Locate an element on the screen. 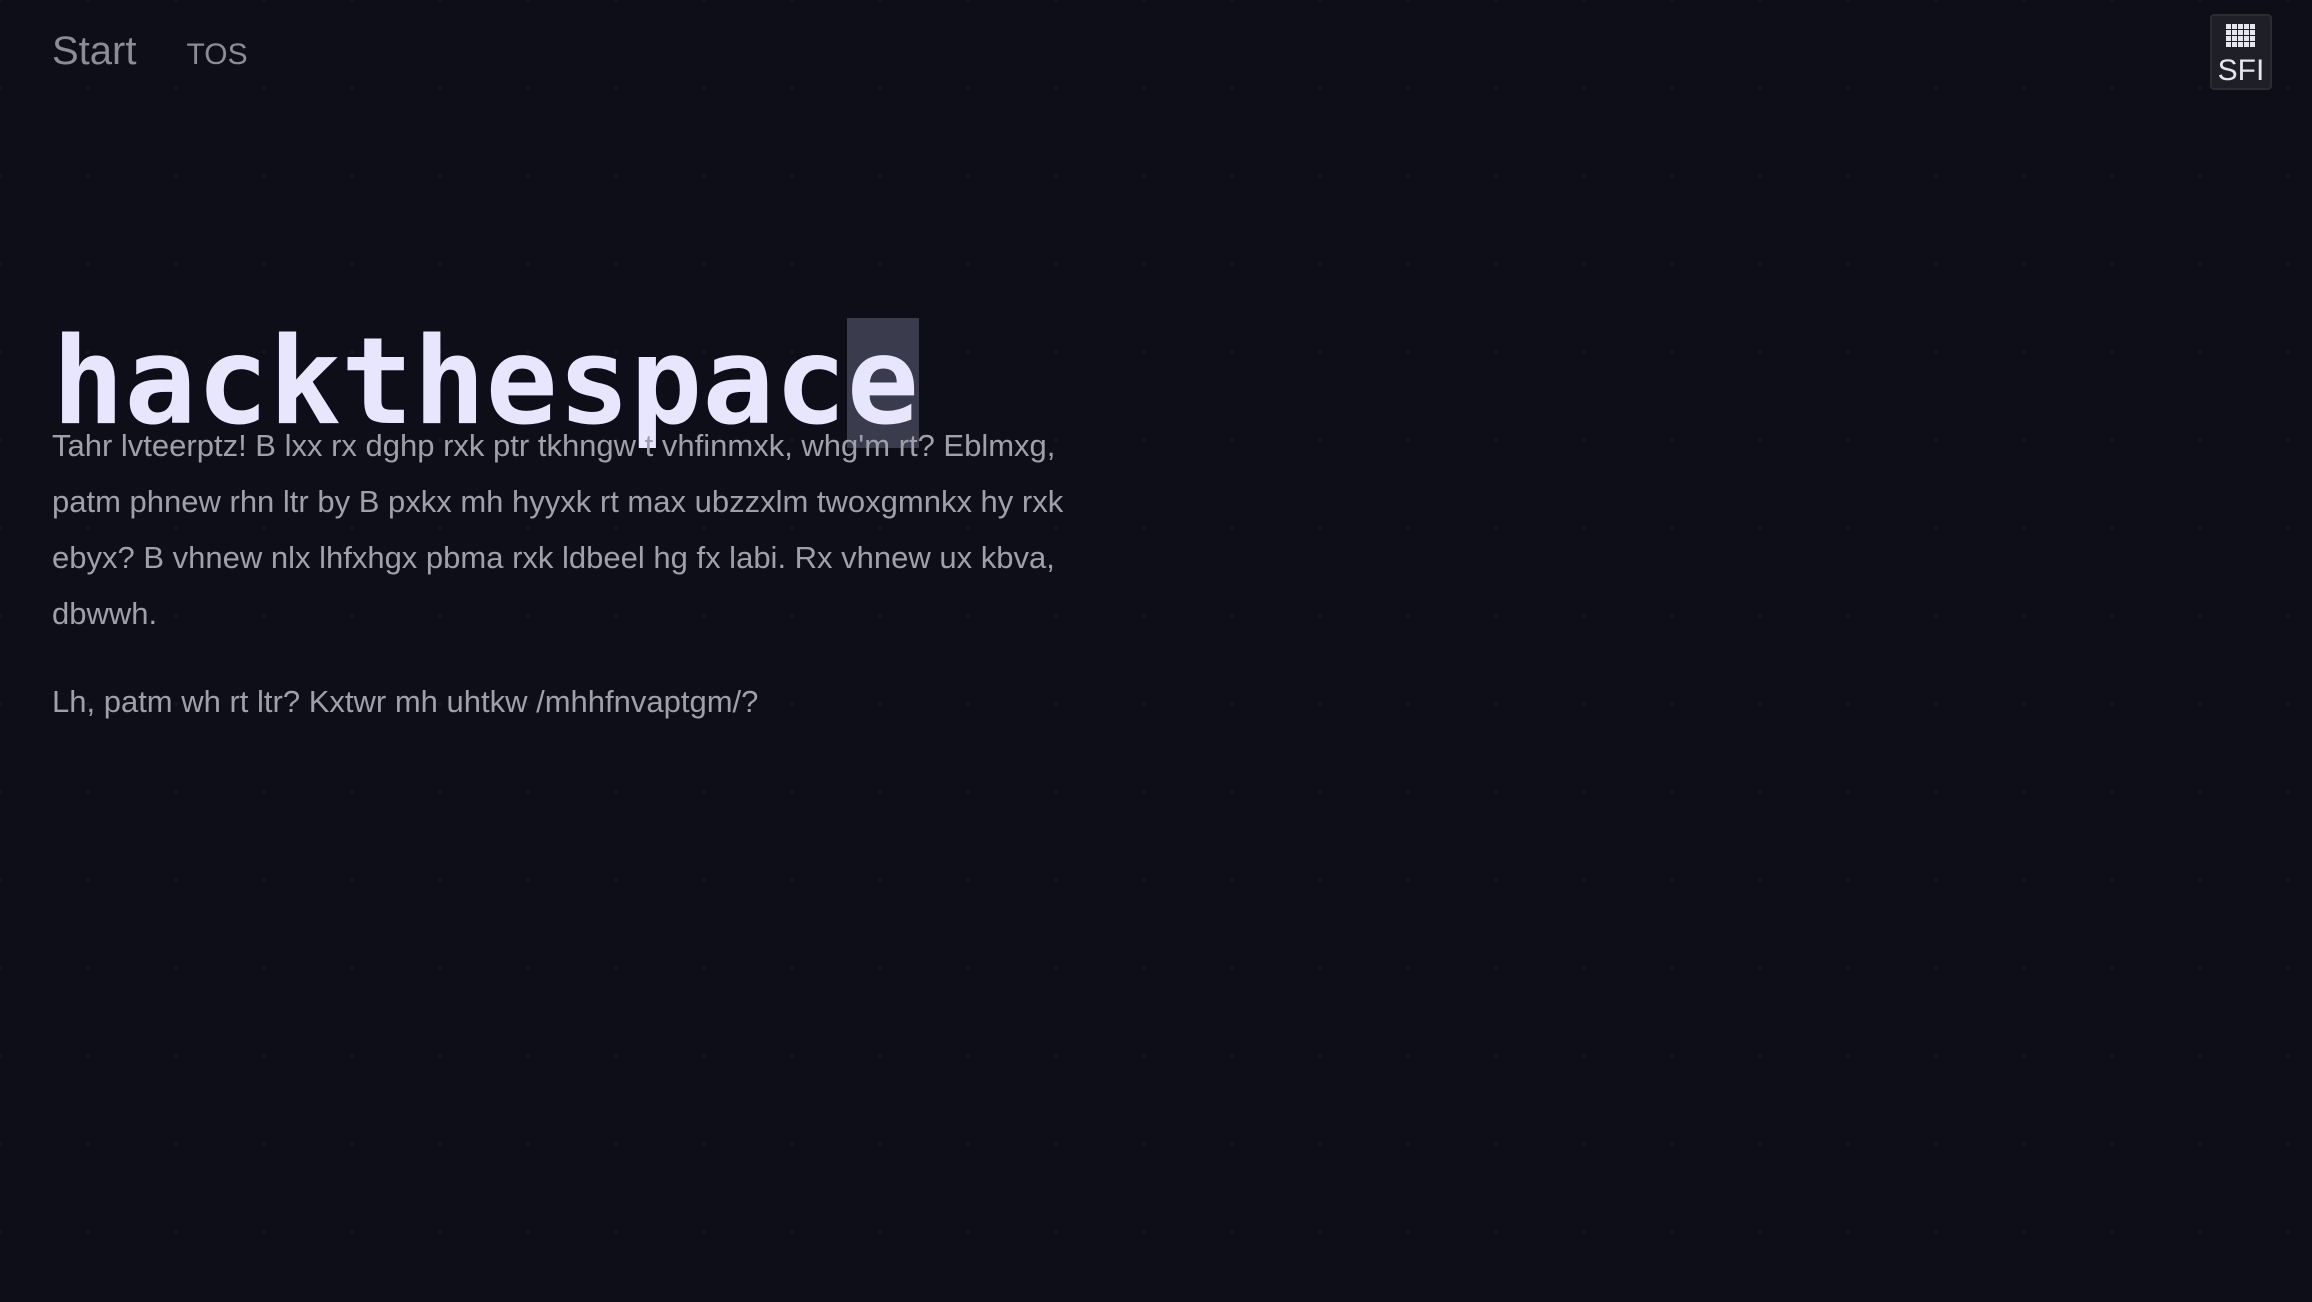 The width and height of the screenshot is (2312, 1302). grid-dots-icon: SFI is located at coordinates (2241, 55).